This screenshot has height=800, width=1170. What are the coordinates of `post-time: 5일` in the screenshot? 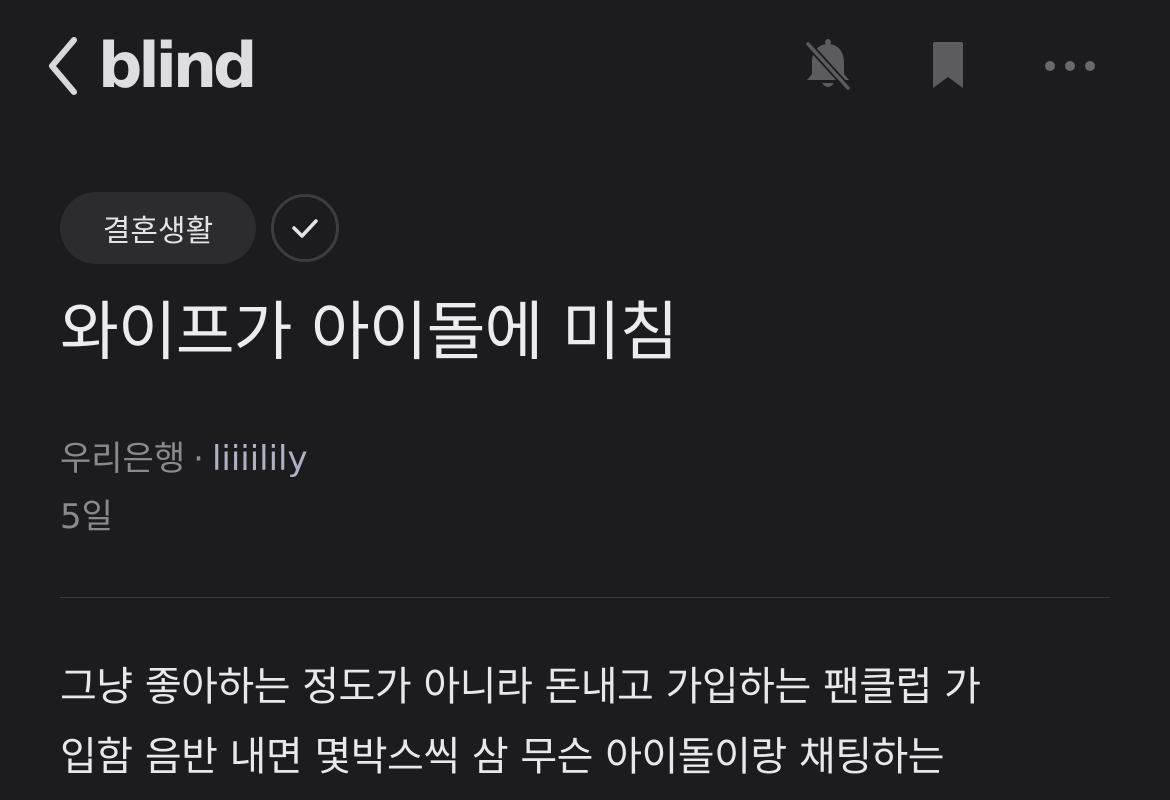 It's located at (86, 517).